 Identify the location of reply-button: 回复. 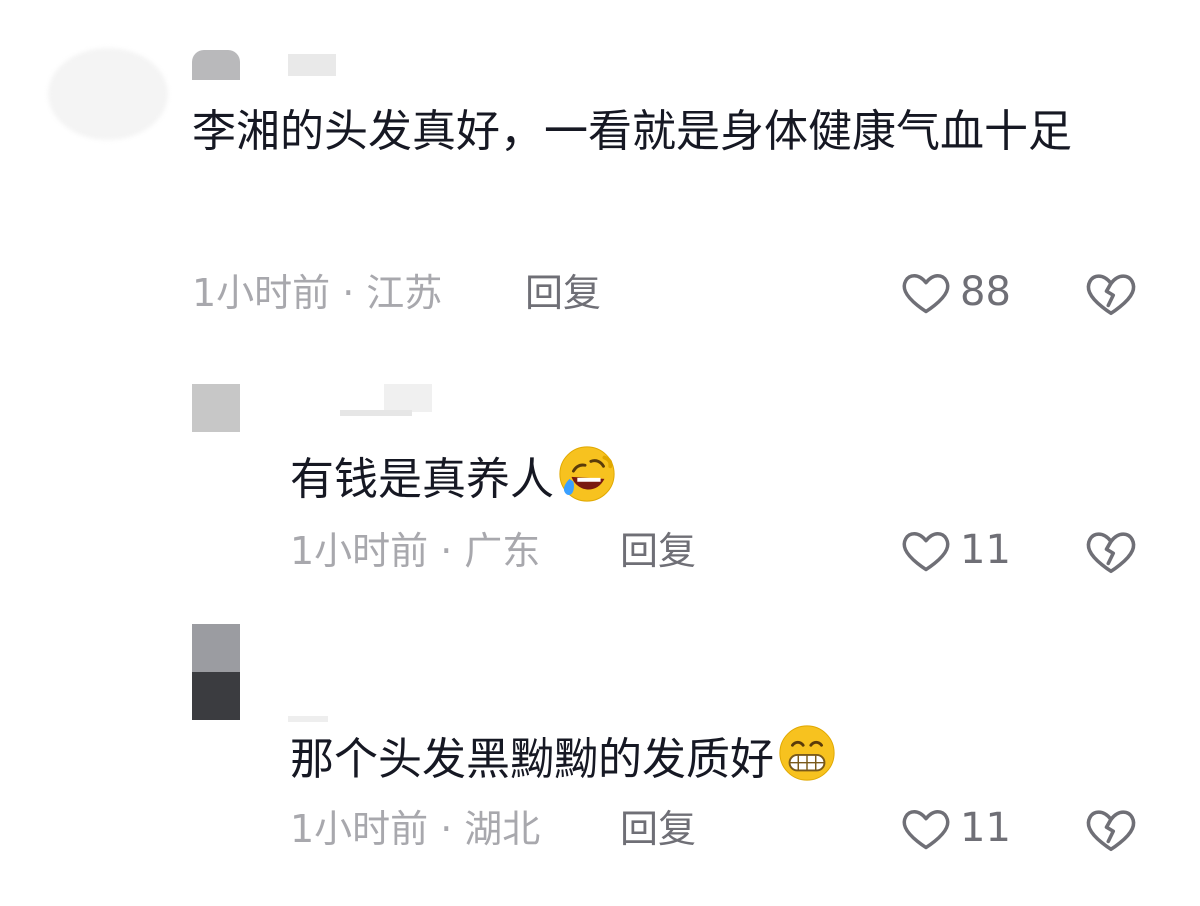
(658, 829).